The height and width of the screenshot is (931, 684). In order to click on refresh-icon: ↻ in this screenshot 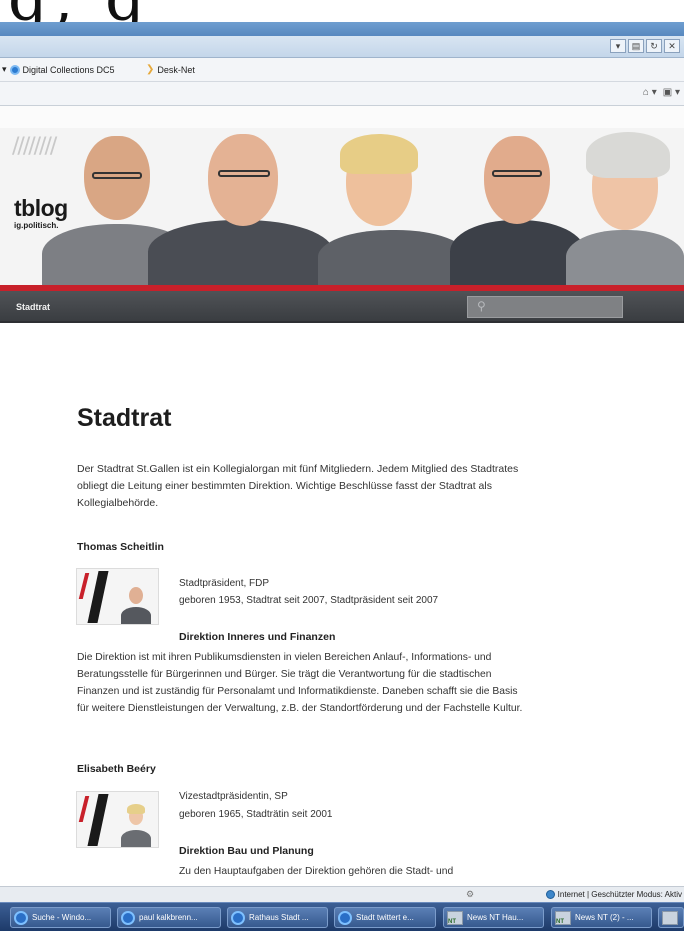, I will do `click(654, 46)`.